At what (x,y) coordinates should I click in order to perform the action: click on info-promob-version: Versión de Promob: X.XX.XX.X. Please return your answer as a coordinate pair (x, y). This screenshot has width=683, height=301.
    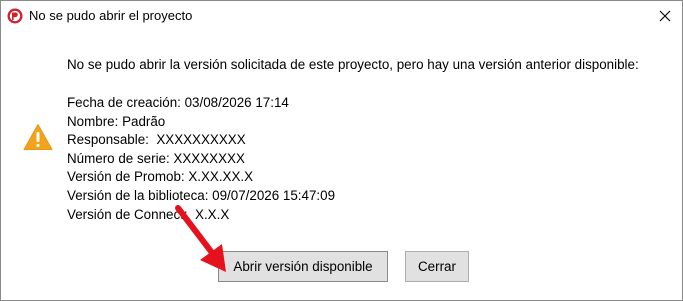
    Looking at the image, I should click on (160, 177).